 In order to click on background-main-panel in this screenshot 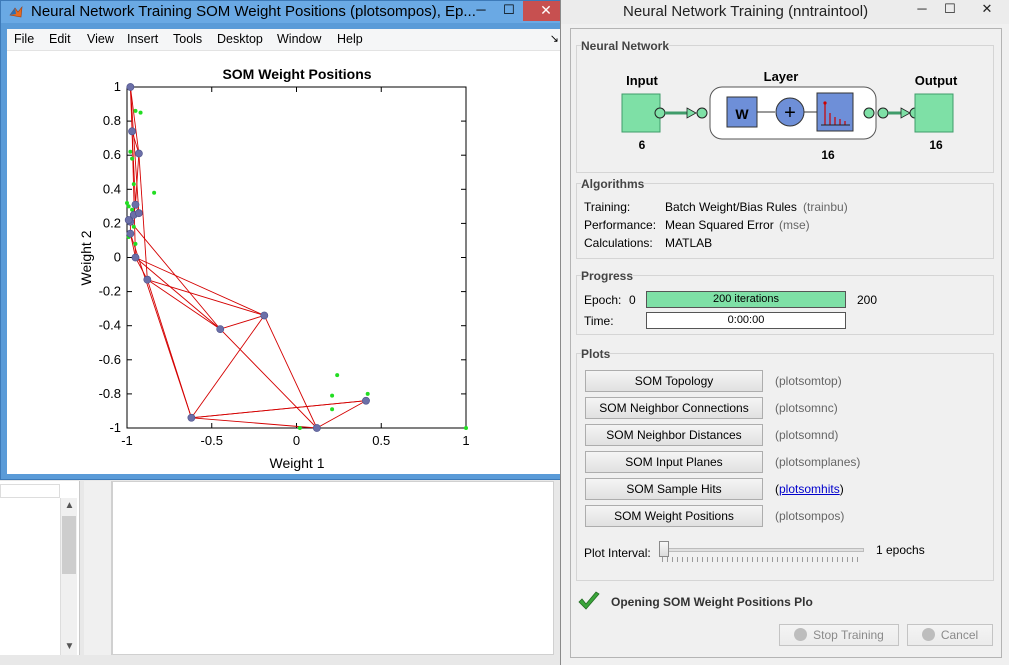, I will do `click(333, 568)`.